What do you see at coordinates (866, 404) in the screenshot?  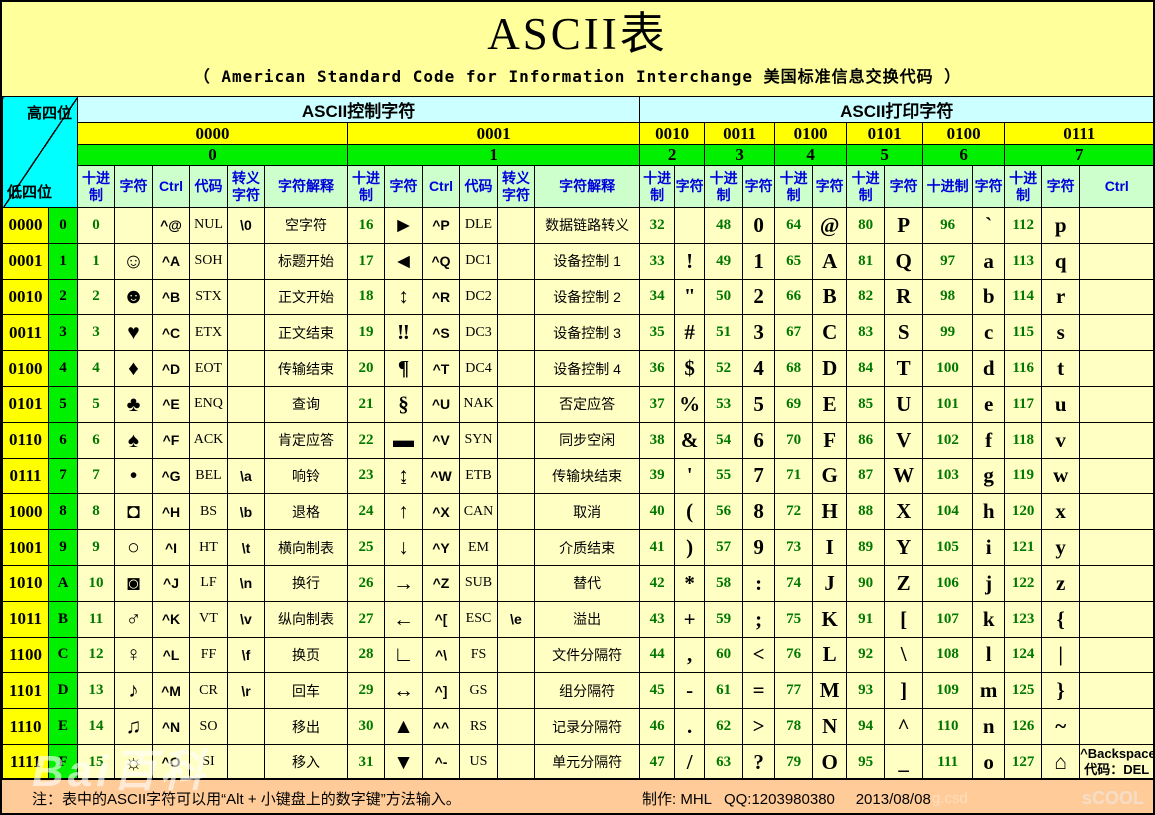 I see `cell-decimal: 85` at bounding box center [866, 404].